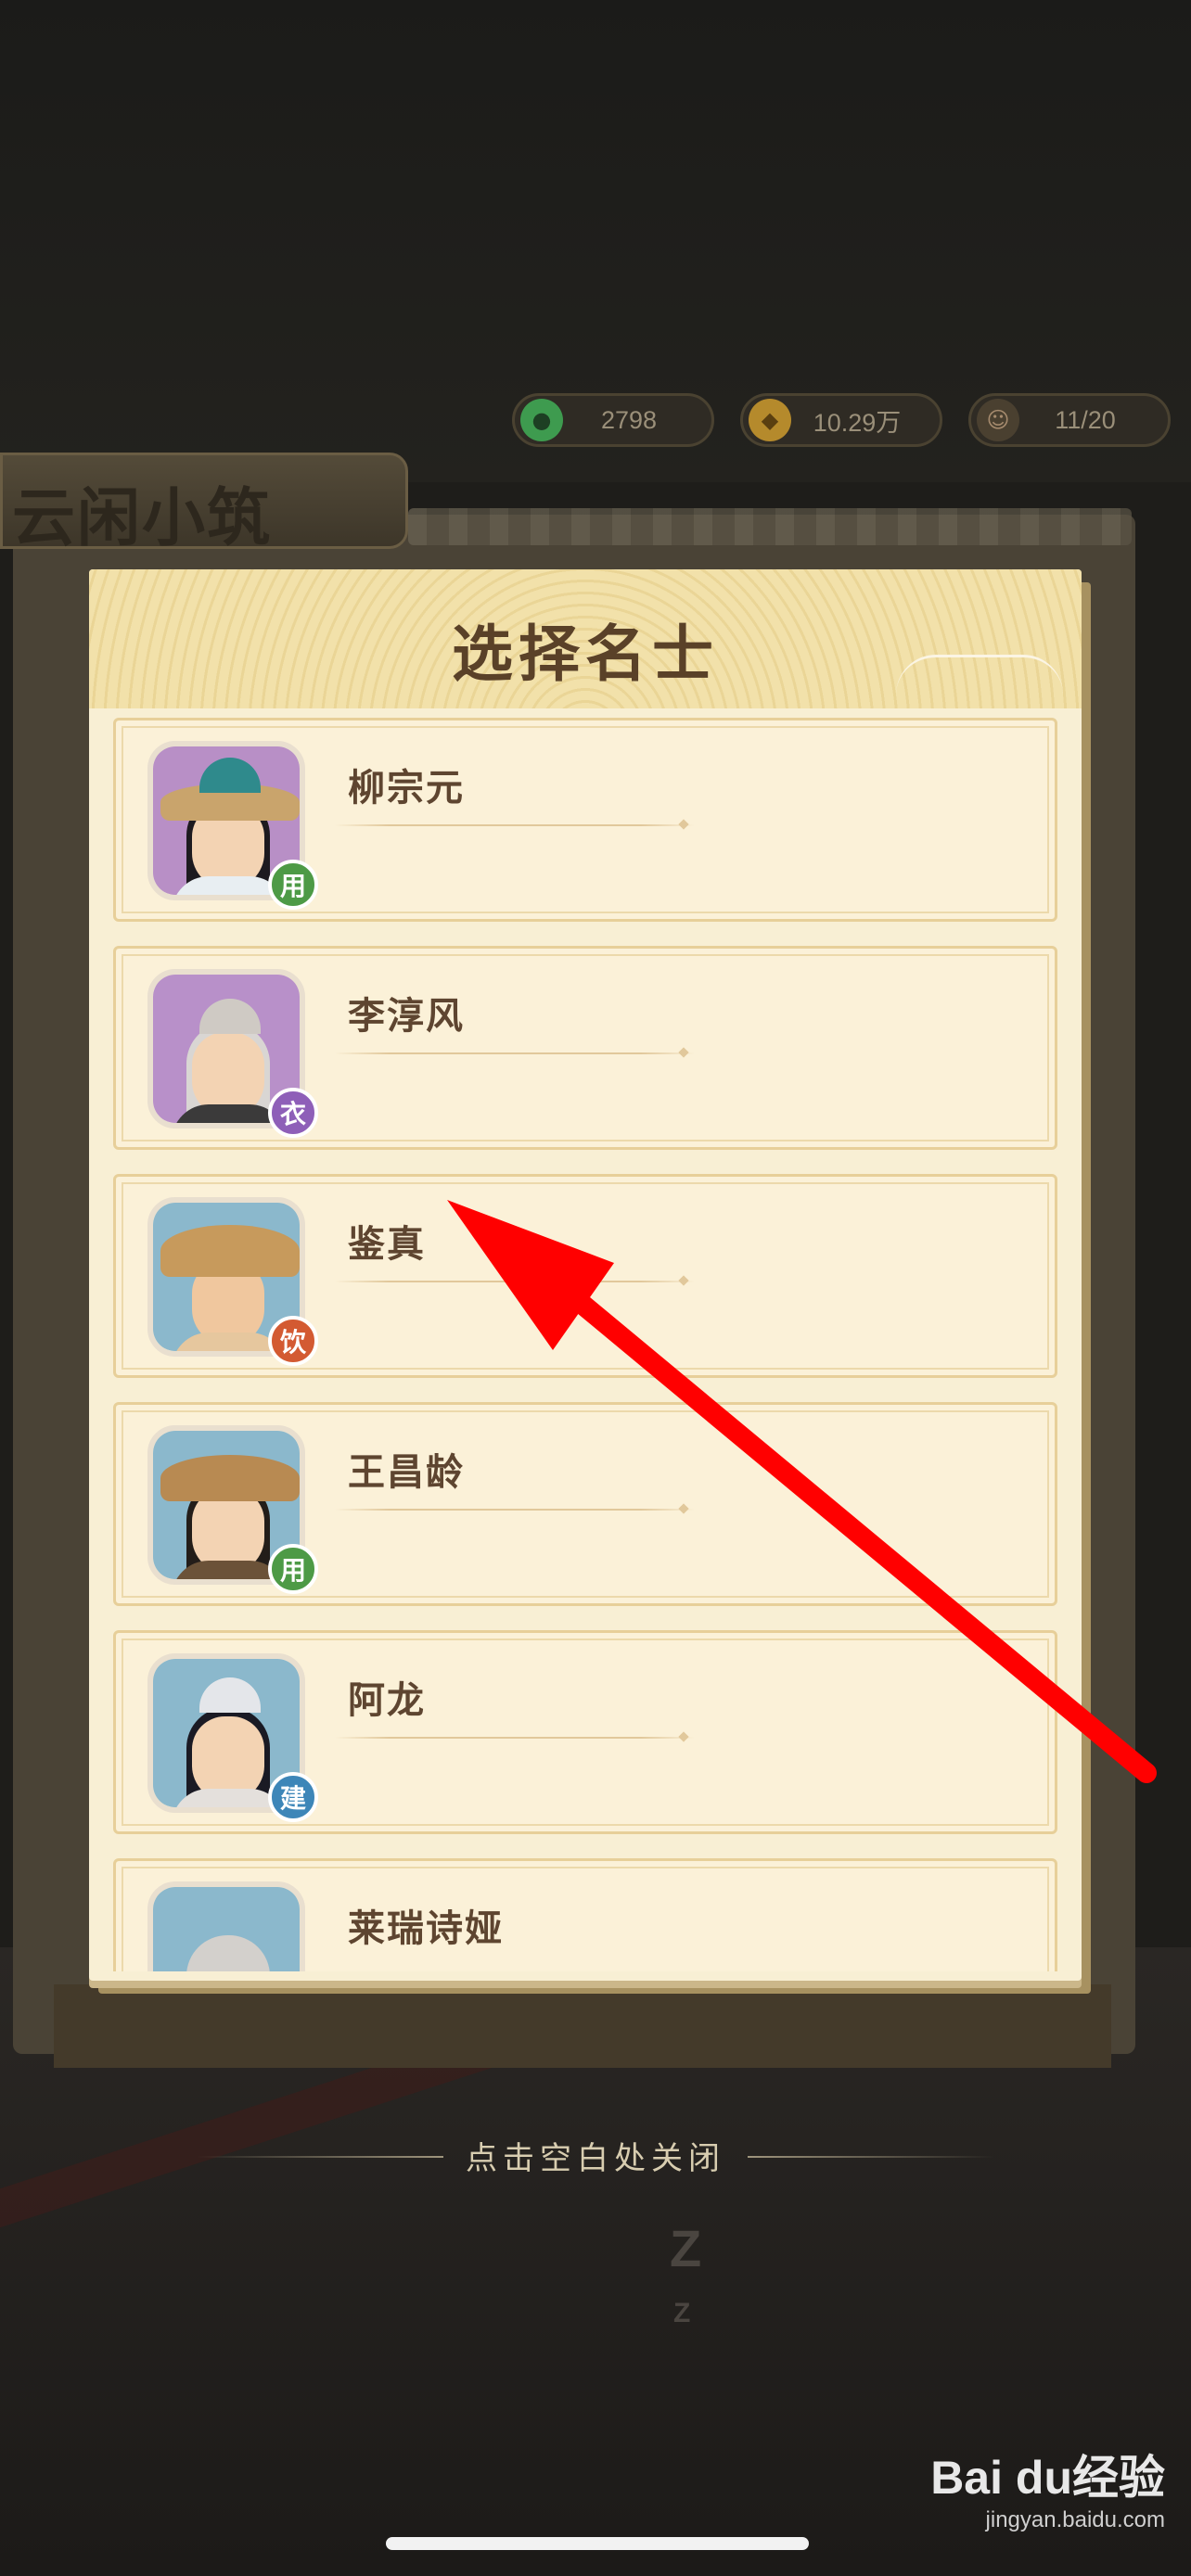  Describe the element at coordinates (1075, 2519) in the screenshot. I see `watermark-url: jingyan.baidu.com` at that location.